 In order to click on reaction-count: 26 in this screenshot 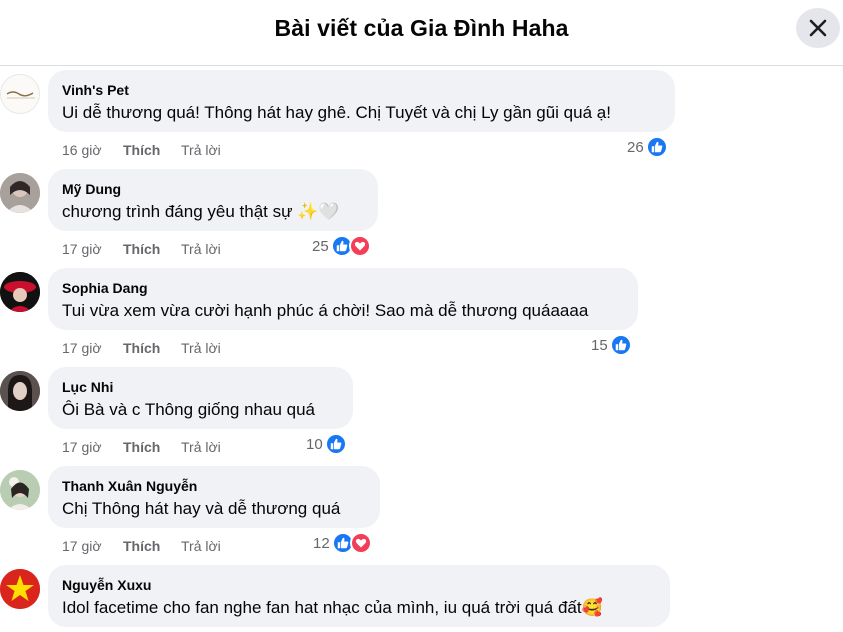, I will do `click(635, 147)`.